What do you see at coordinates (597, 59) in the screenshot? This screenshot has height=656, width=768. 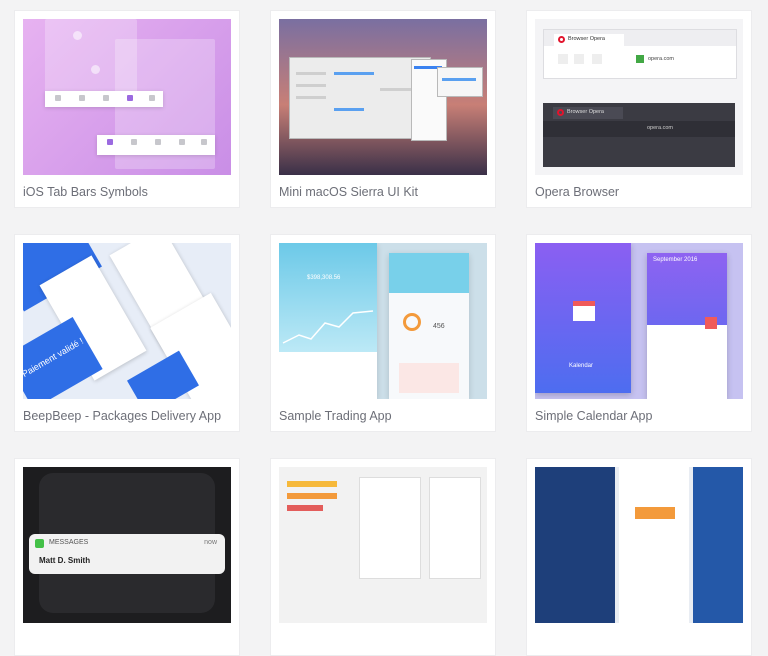 I see `reload-icon` at bounding box center [597, 59].